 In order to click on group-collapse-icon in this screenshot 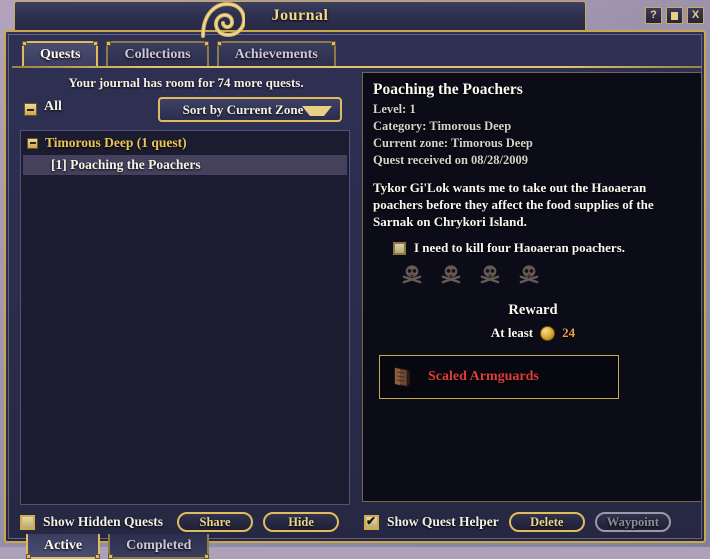, I will do `click(32, 143)`.